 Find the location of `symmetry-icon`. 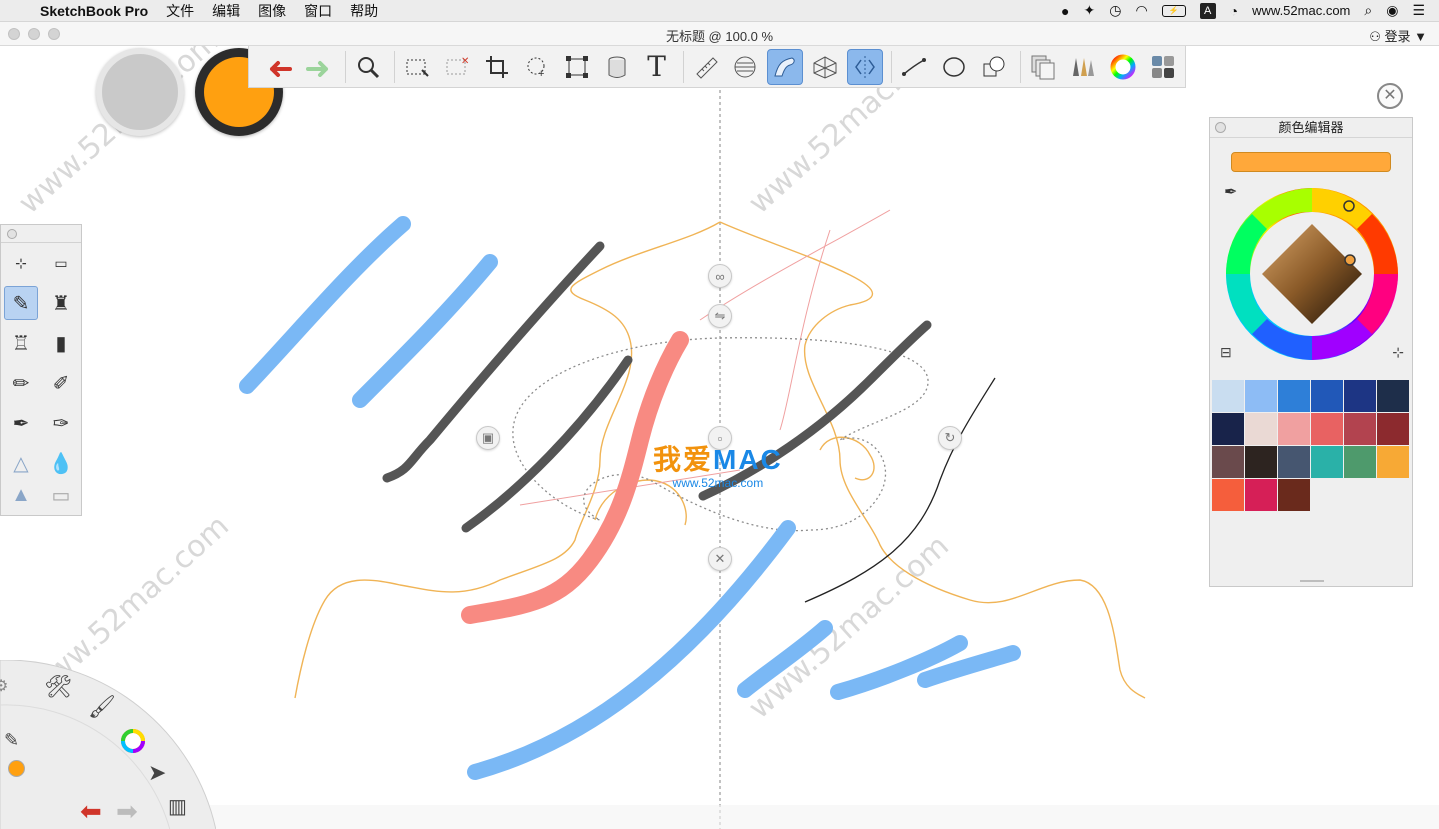

symmetry-icon is located at coordinates (865, 66).